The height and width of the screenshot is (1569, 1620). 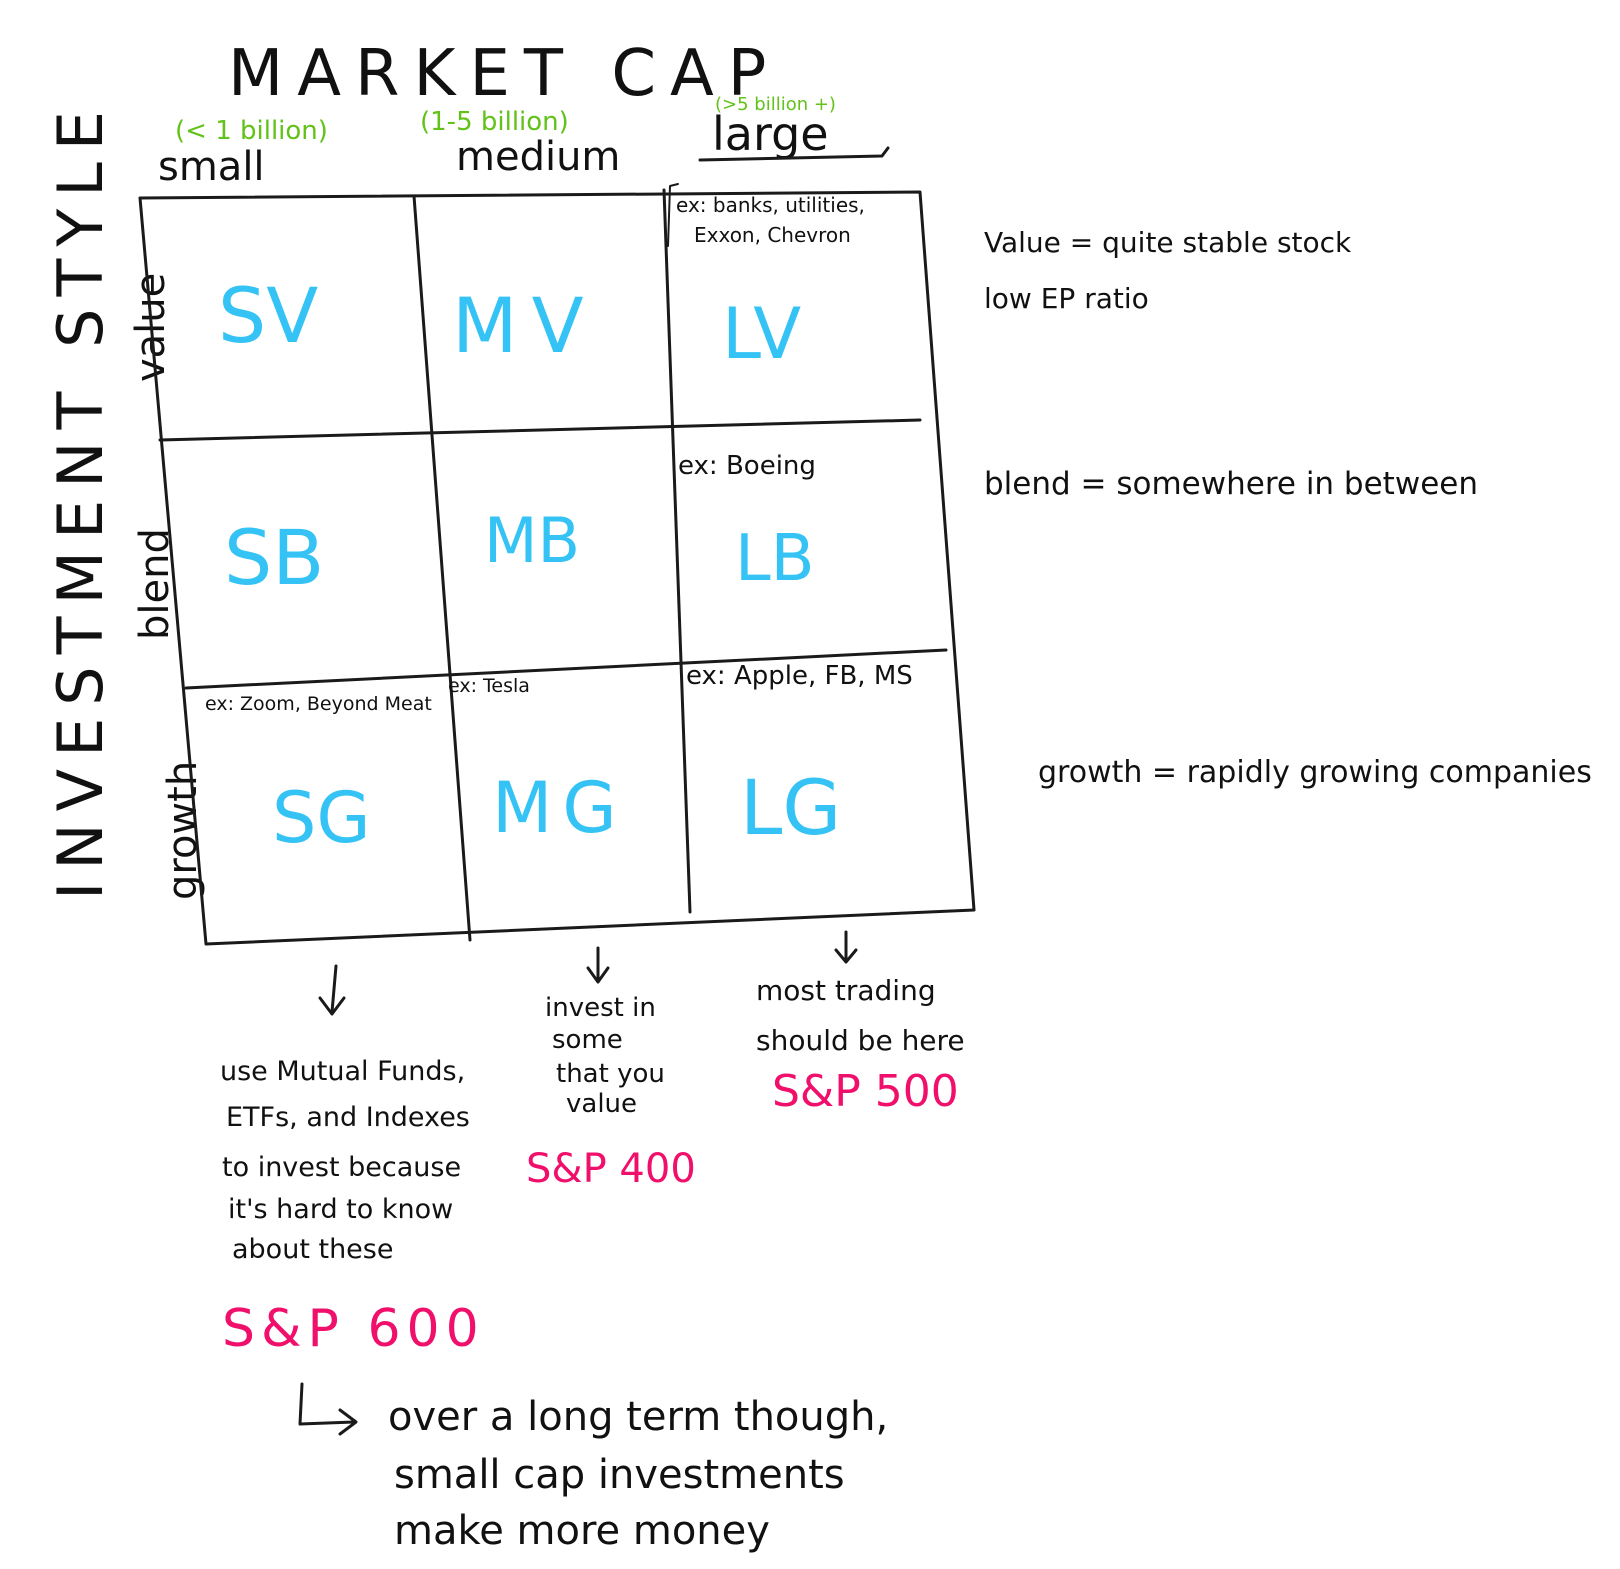 I want to click on example-large-growth: ex: Apple, FB, MS, so click(x=799, y=676).